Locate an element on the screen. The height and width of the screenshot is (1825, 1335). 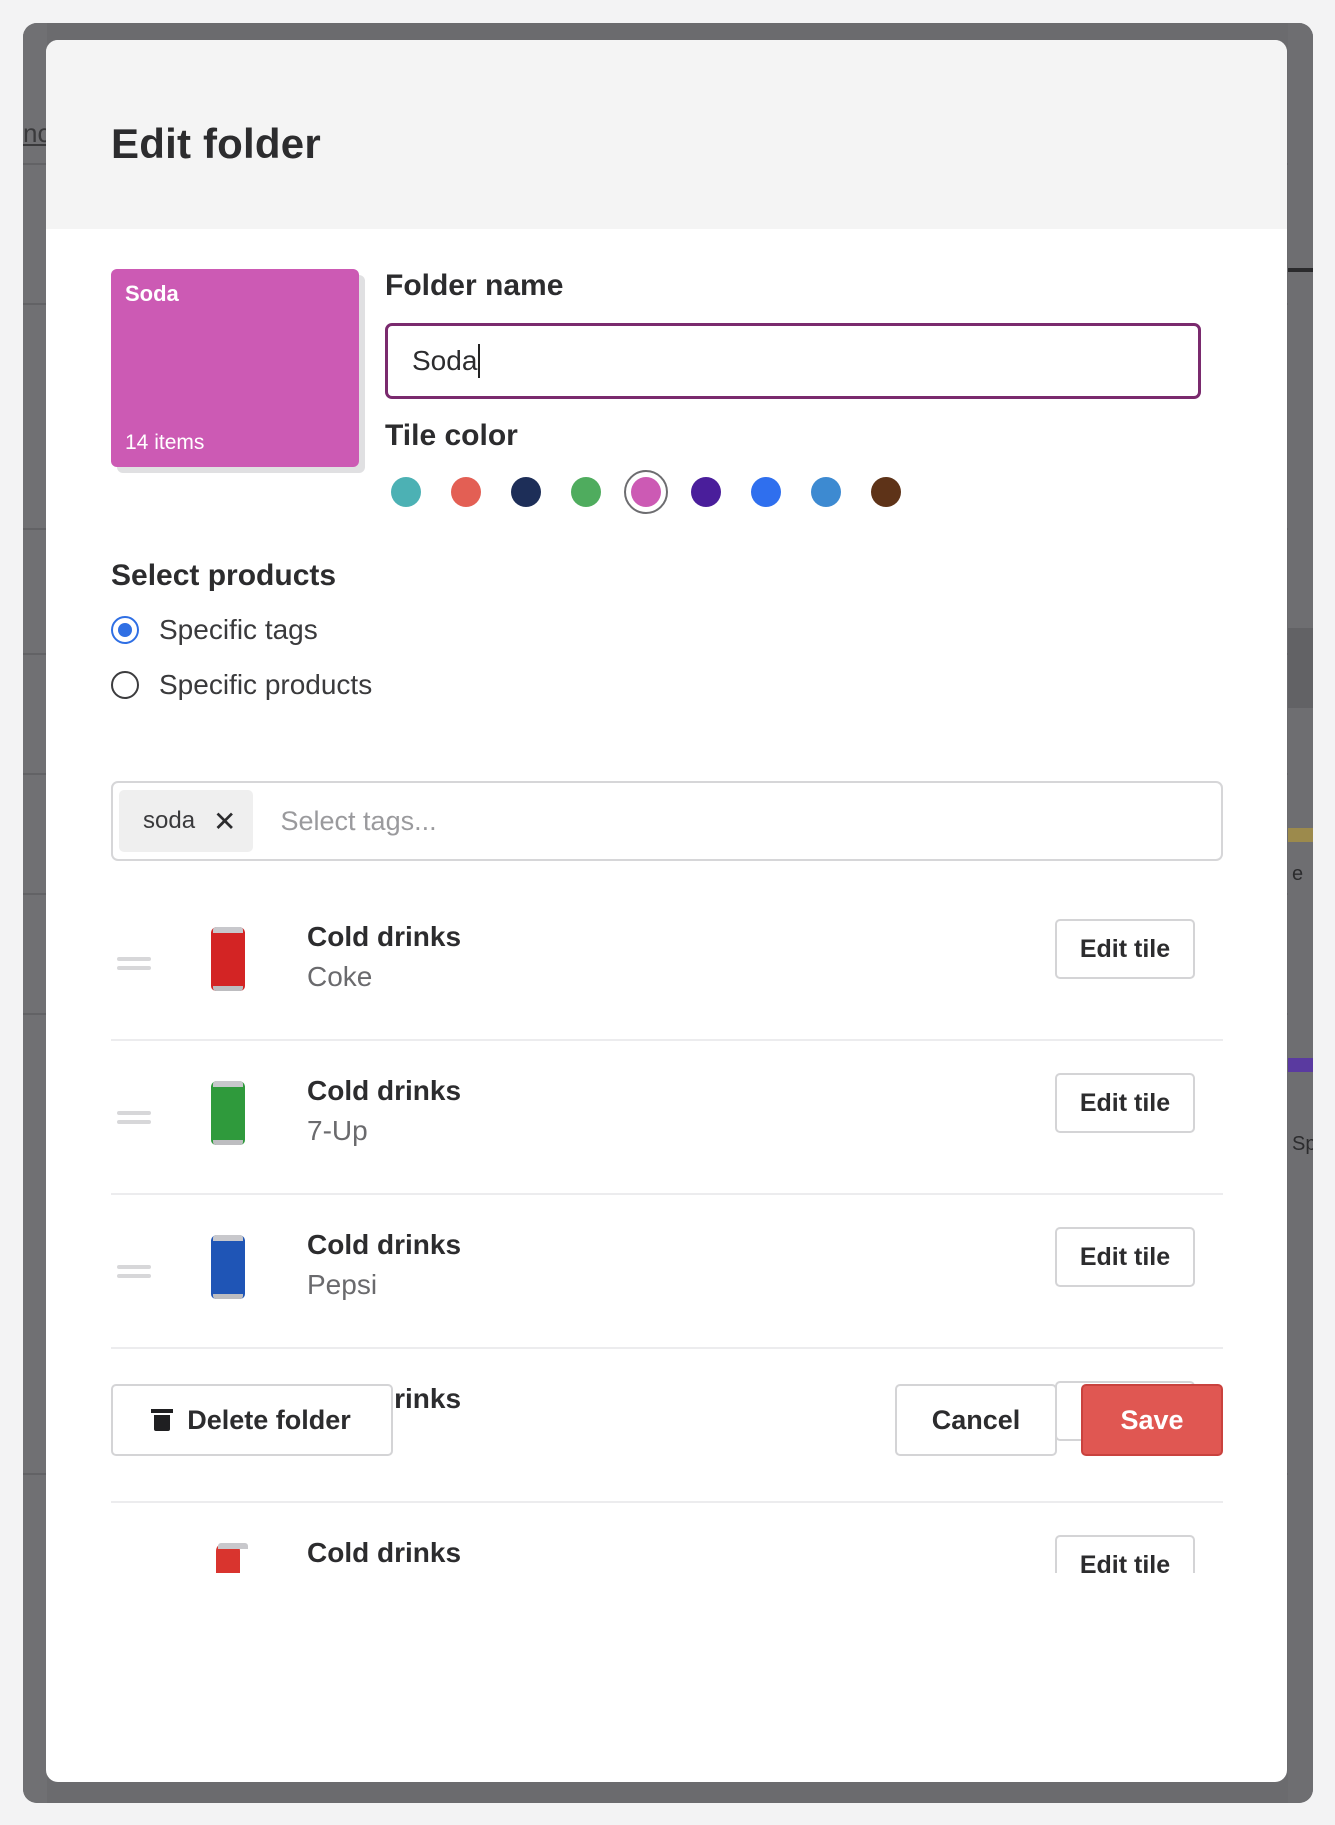
folder-name-label: Folder name is located at coordinates (474, 285).